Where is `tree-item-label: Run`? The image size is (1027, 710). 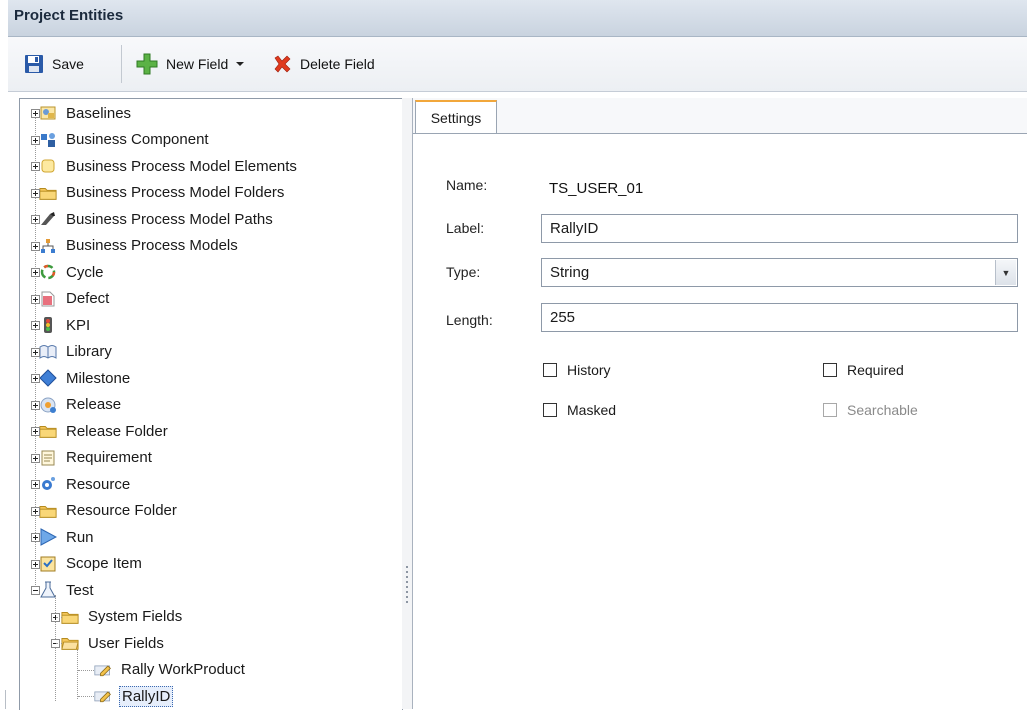
tree-item-label: Run is located at coordinates (80, 537).